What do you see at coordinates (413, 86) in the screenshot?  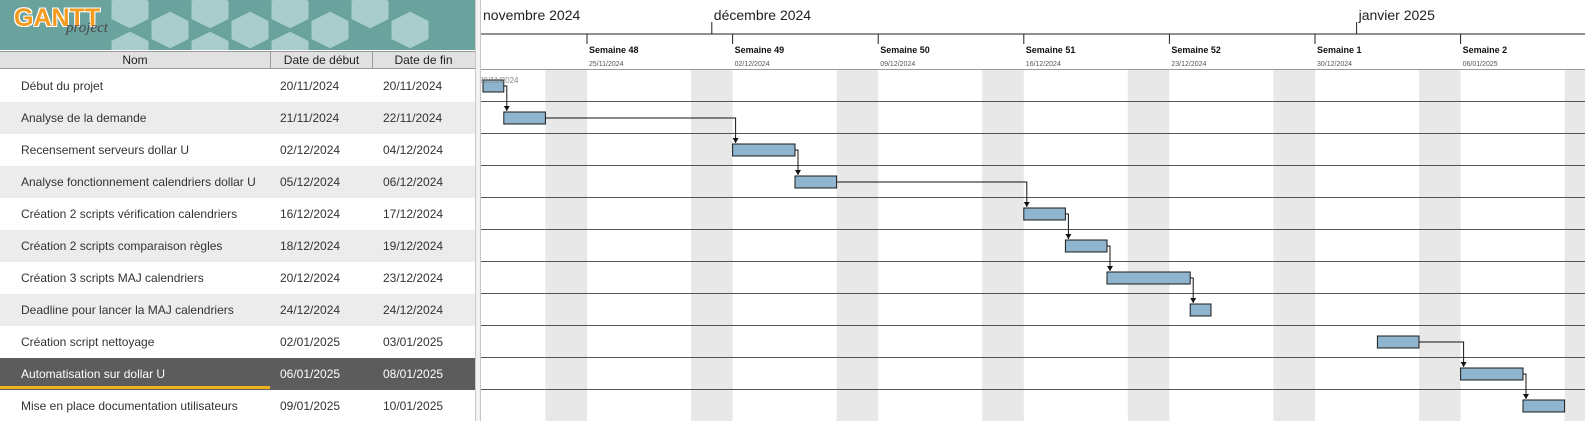 I see `task-end-date: 20/11/2024` at bounding box center [413, 86].